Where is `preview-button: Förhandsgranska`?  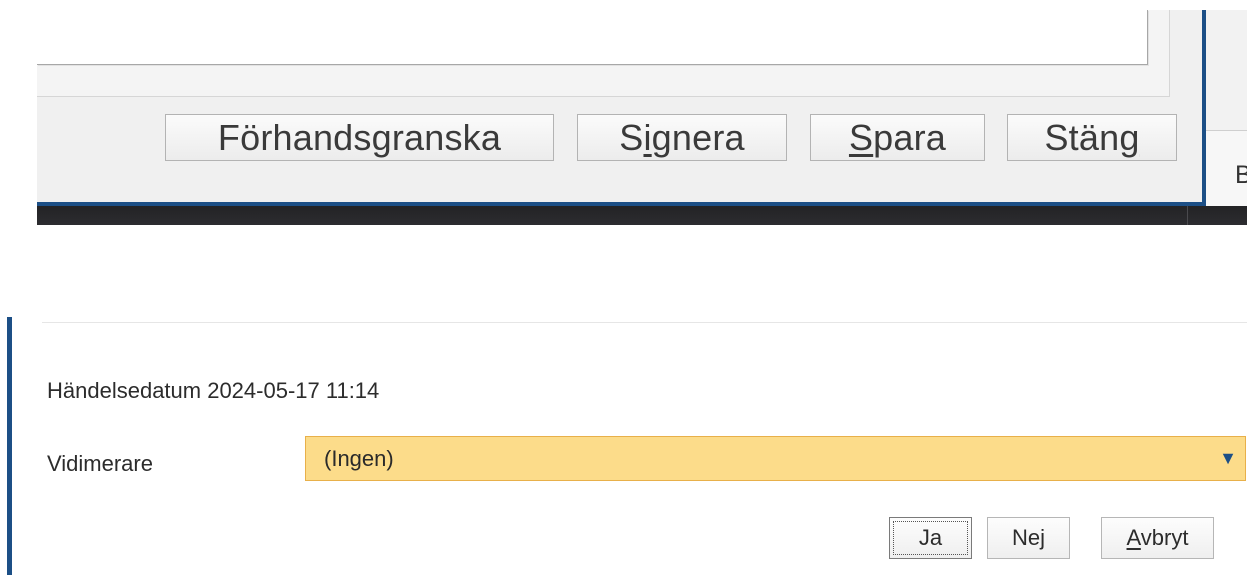 preview-button: Förhandsgranska is located at coordinates (359, 137).